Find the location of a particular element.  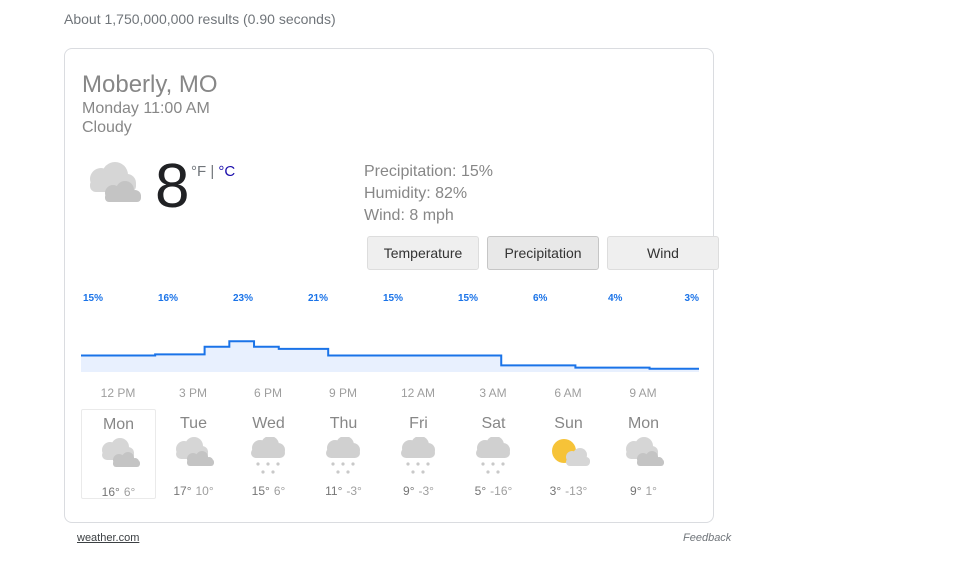

x-tick-label: 6 PM is located at coordinates (268, 393).